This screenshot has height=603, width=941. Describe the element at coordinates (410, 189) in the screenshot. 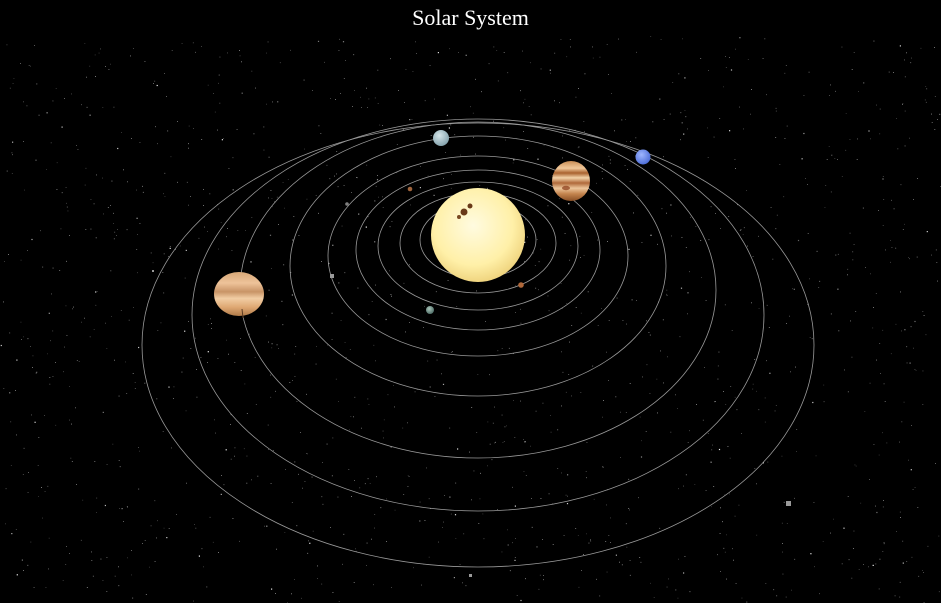

I see `mercury-icon` at that location.